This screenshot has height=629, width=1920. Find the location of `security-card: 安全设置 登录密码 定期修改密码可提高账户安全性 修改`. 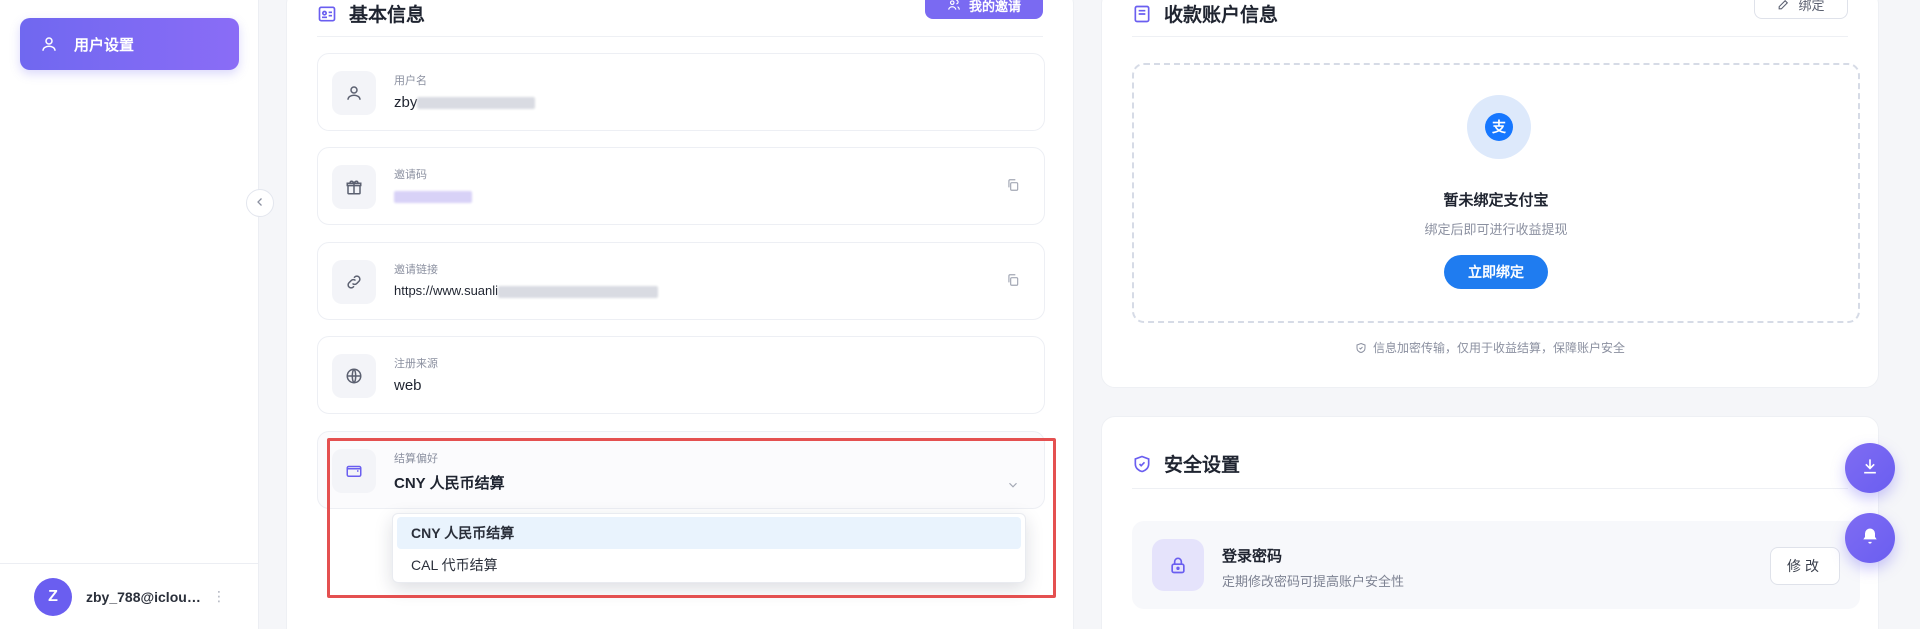

security-card: 安全设置 登录密码 定期修改密码可提高账户安全性 修改 is located at coordinates (1490, 522).